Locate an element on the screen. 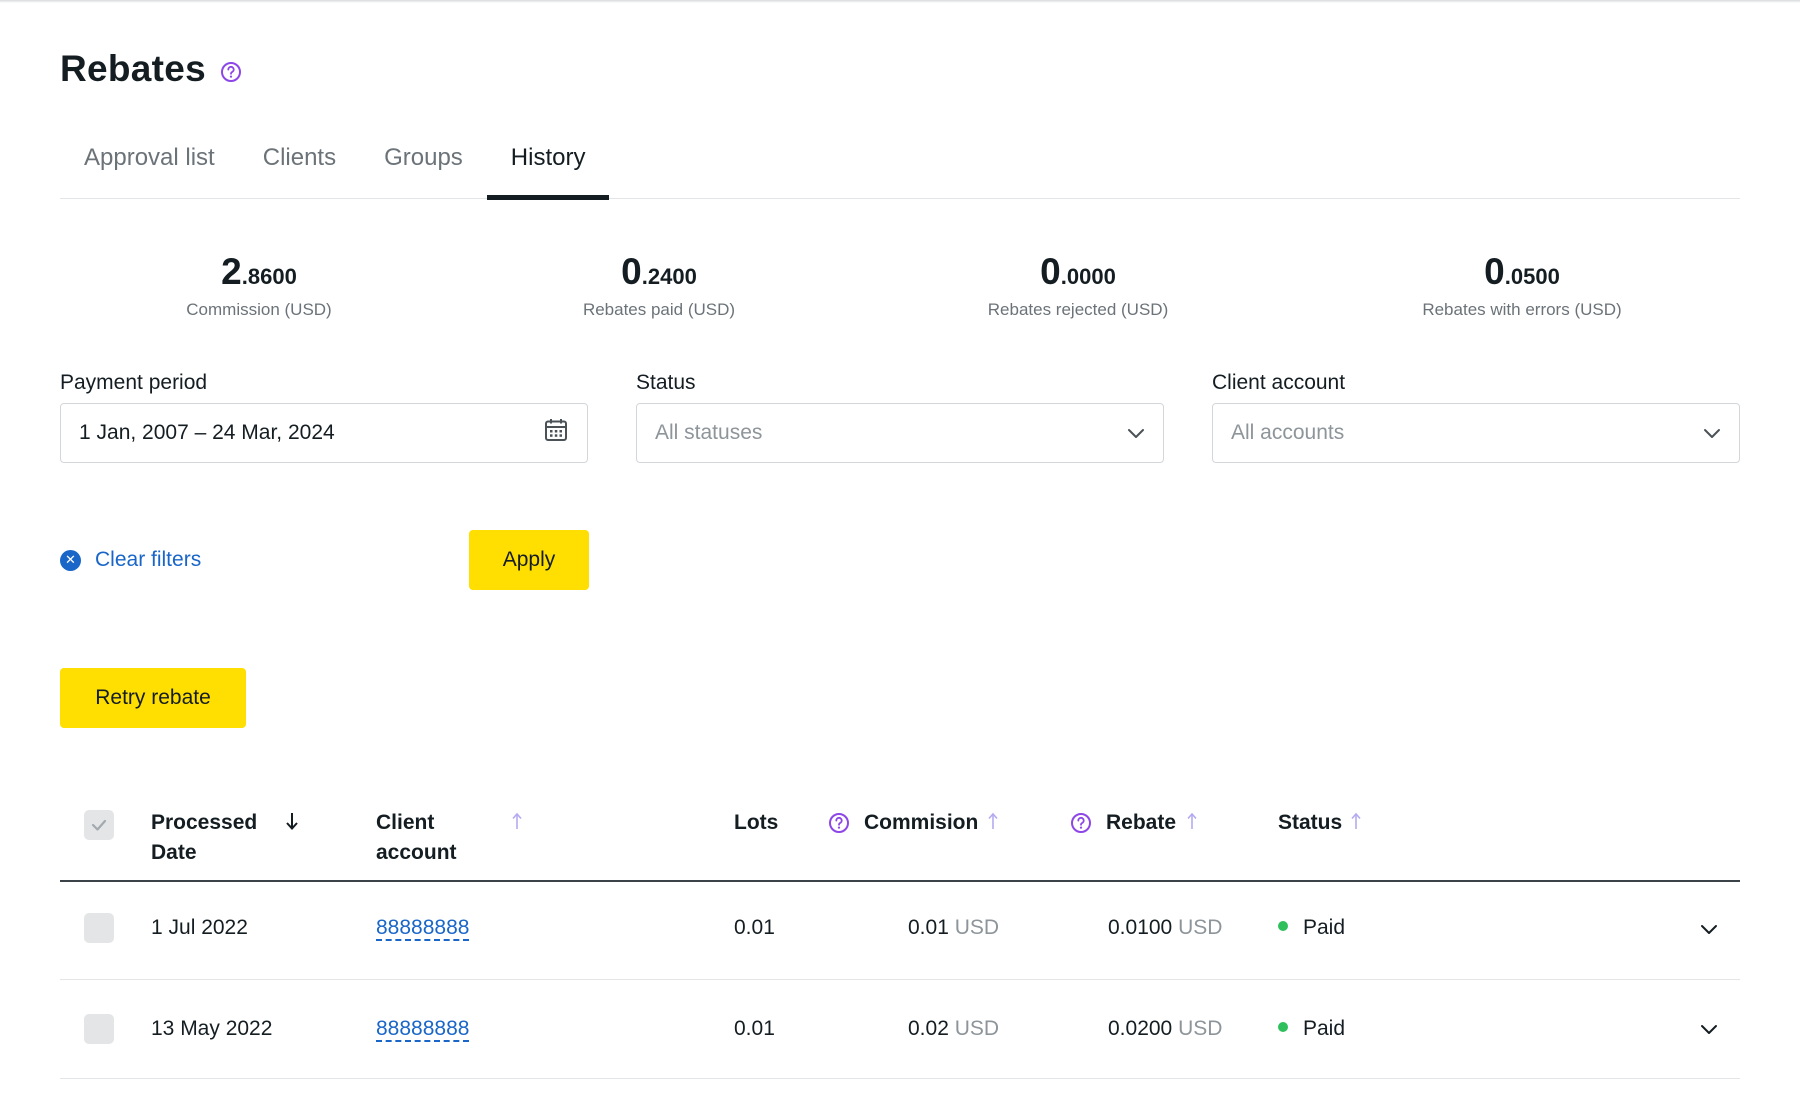  cell-rebate: 0.0200 USD is located at coordinates (1165, 1029).